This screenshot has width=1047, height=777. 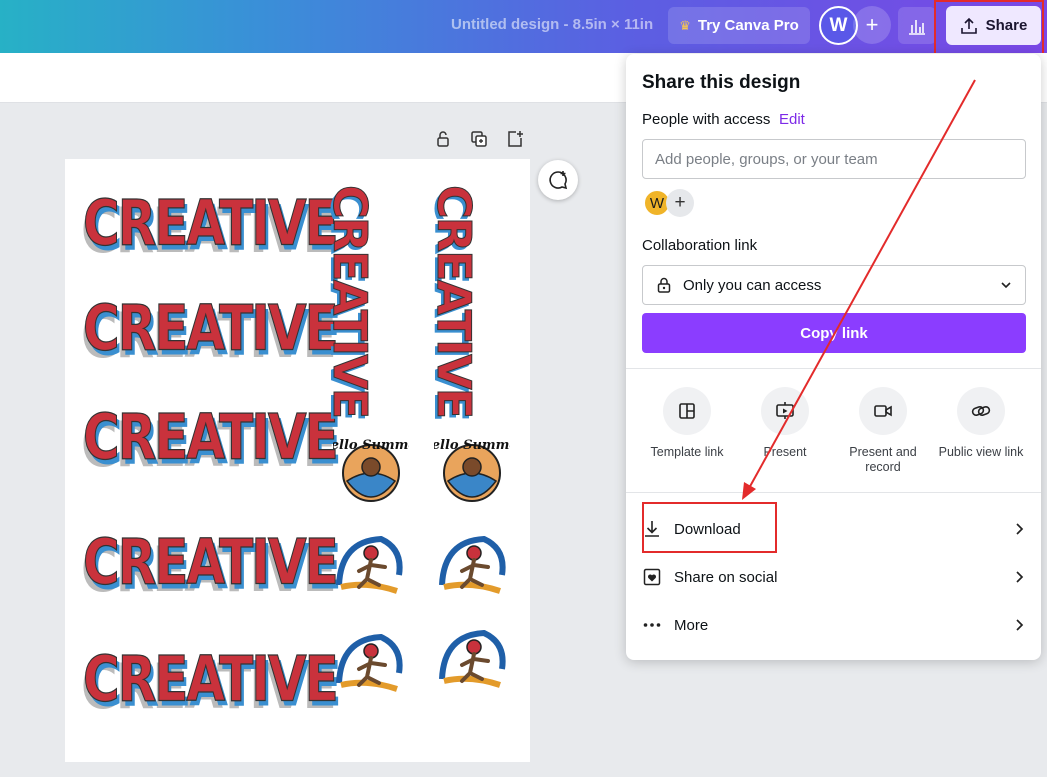 I want to click on public-view-link-option: Public view link, so click(x=981, y=423).